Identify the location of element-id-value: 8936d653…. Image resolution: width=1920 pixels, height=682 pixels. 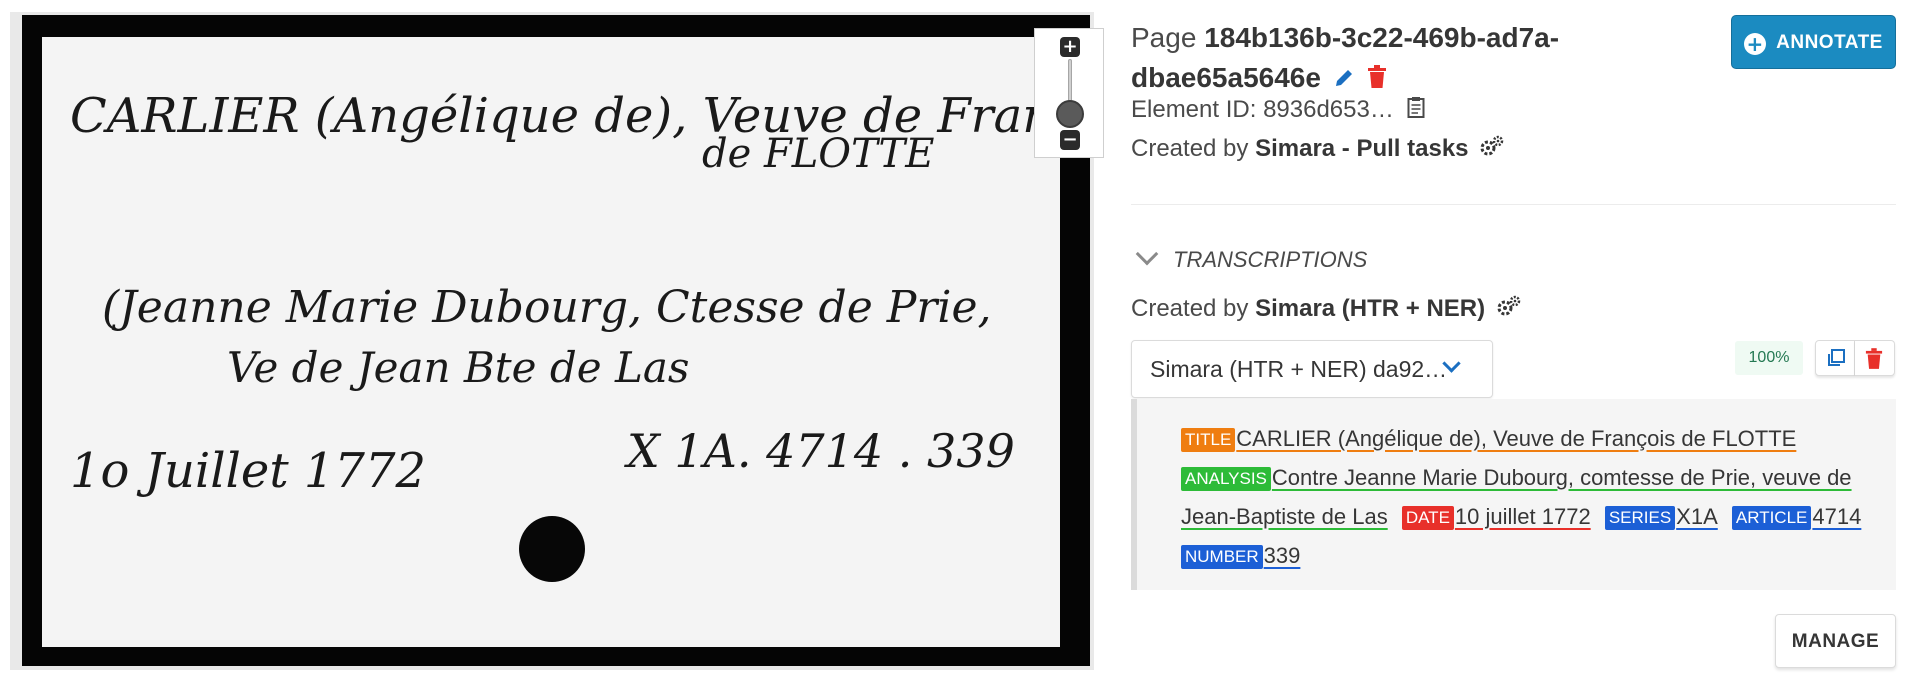
(1328, 109).